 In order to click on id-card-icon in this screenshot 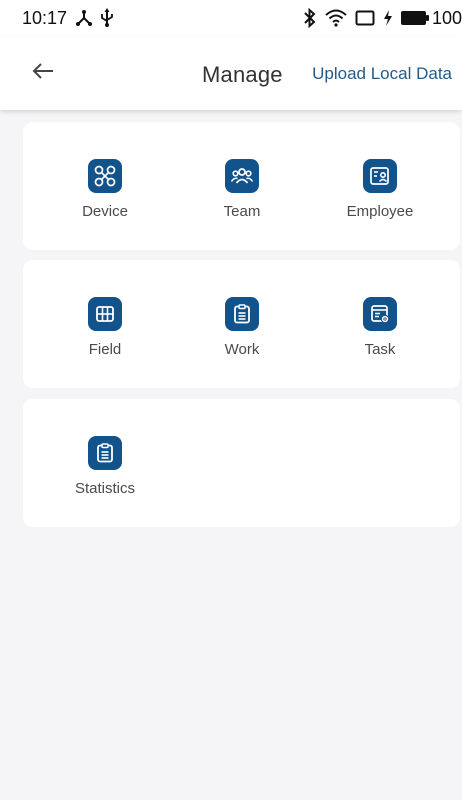, I will do `click(380, 176)`.